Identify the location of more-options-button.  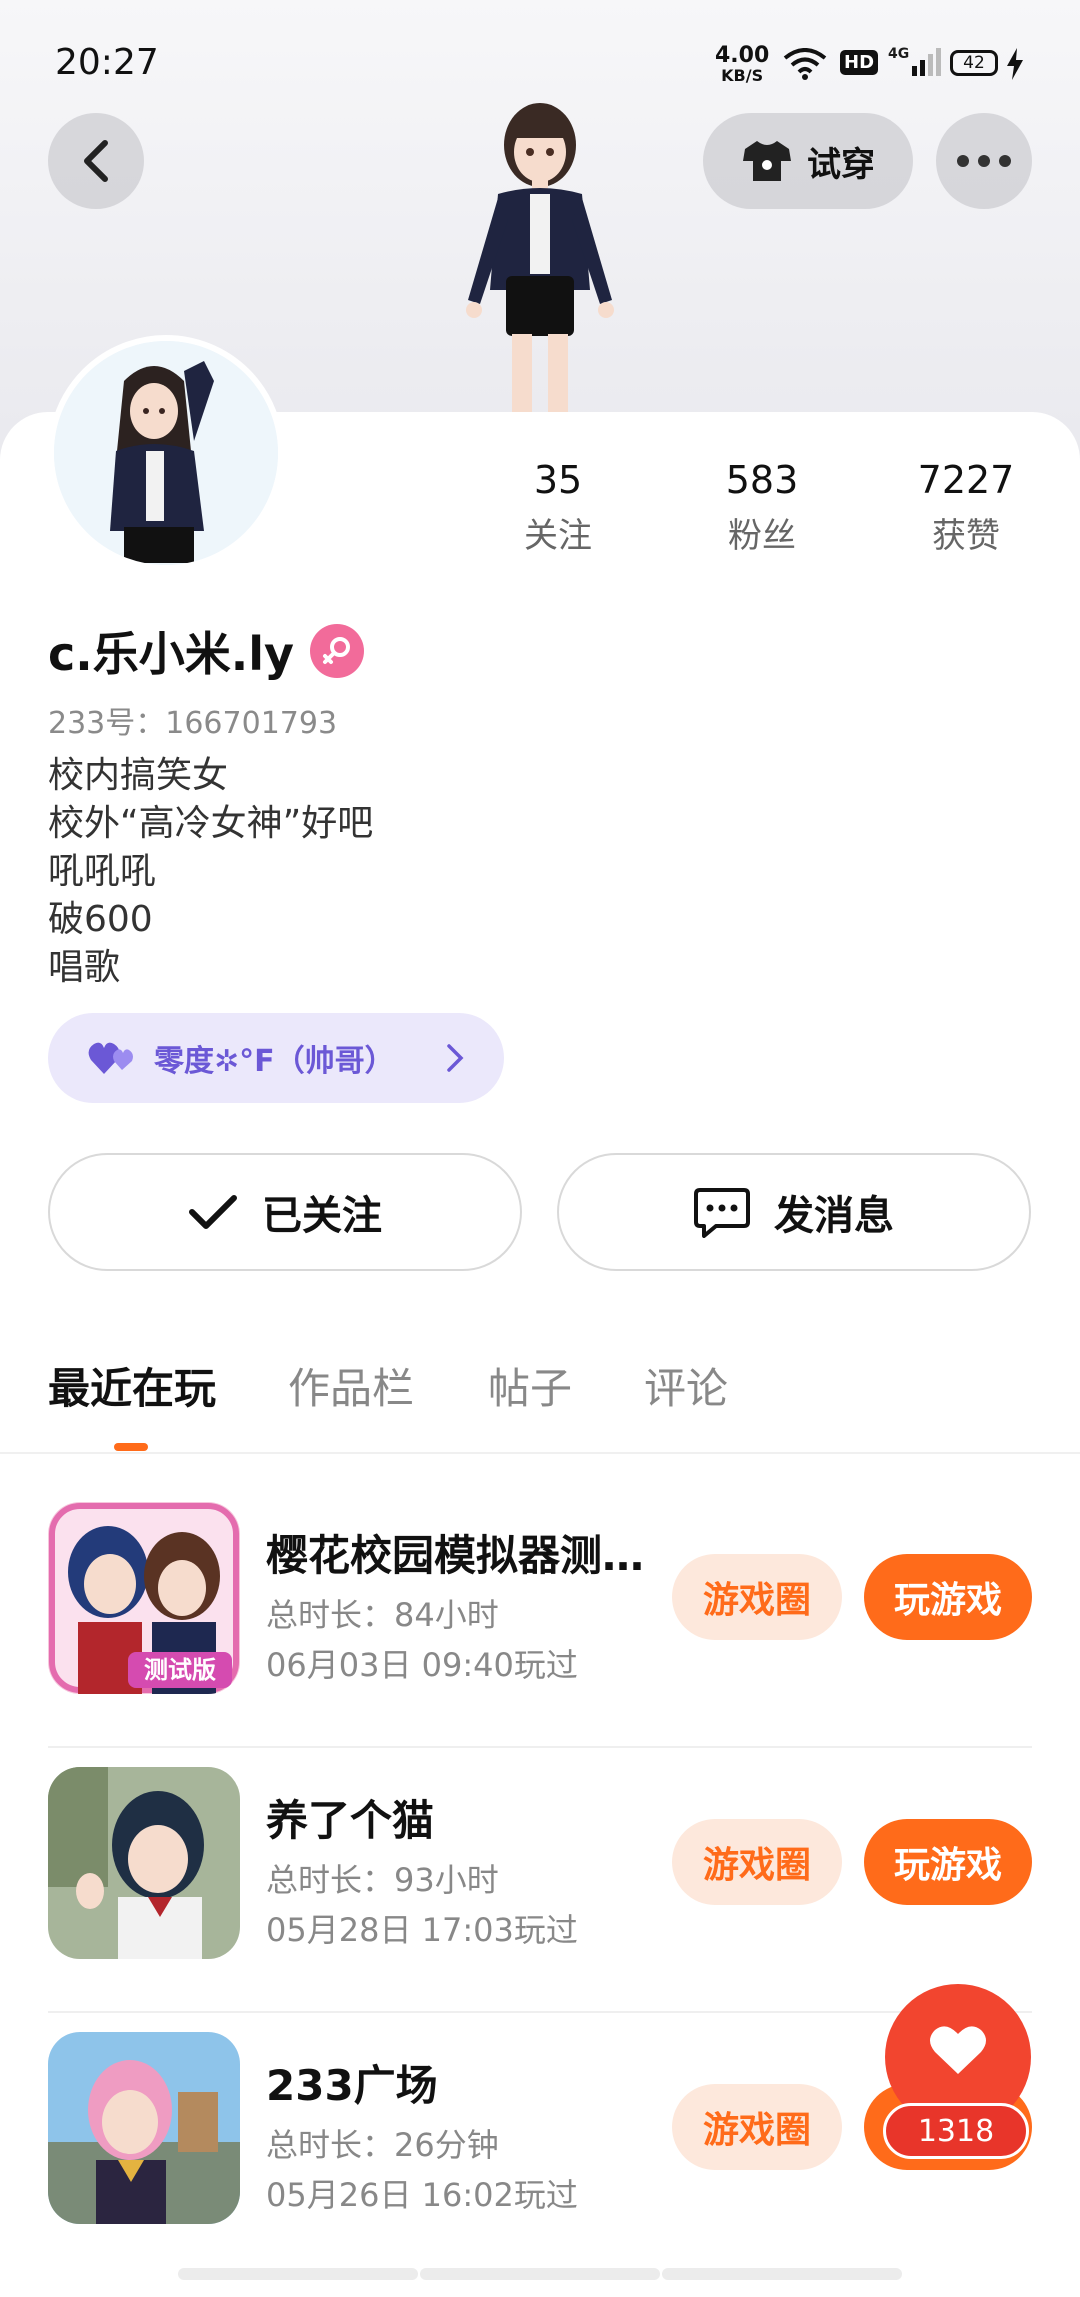
(984, 161).